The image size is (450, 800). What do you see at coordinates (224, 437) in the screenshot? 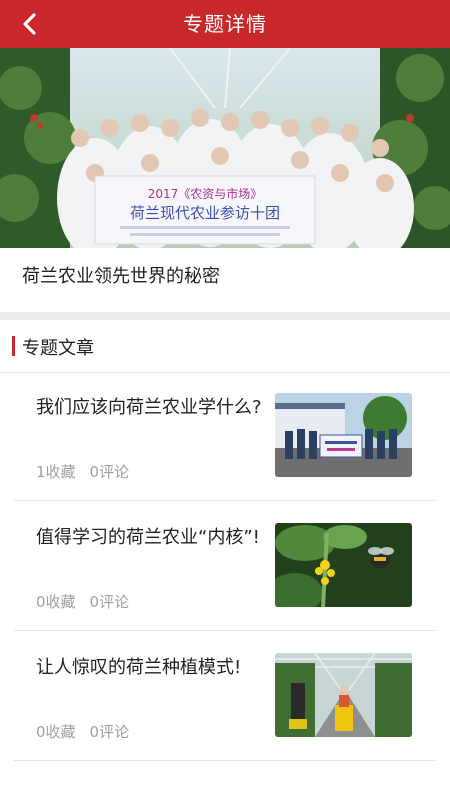
I see `article-item: 我们应该向荷兰农业学什么? 1收藏 0评论` at bounding box center [224, 437].